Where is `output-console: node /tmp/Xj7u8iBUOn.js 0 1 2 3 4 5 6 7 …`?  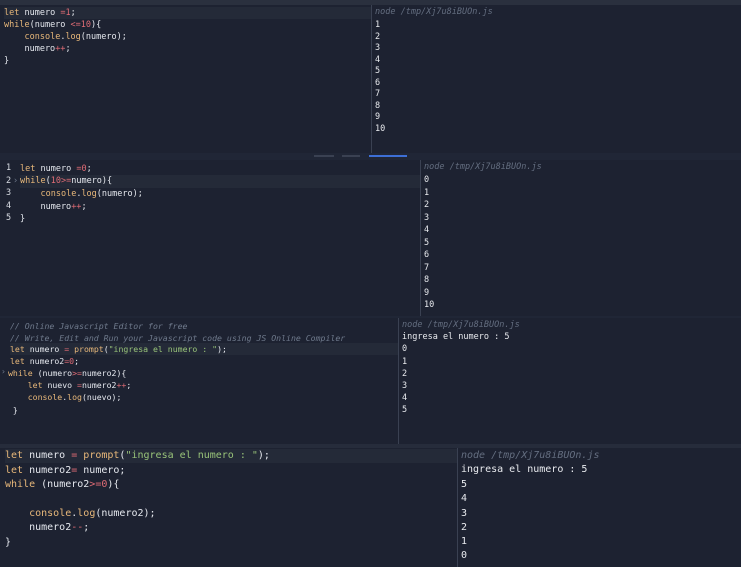 output-console: node /tmp/Xj7u8iBUOn.js 0 1 2 3 4 5 6 7 … is located at coordinates (580, 238).